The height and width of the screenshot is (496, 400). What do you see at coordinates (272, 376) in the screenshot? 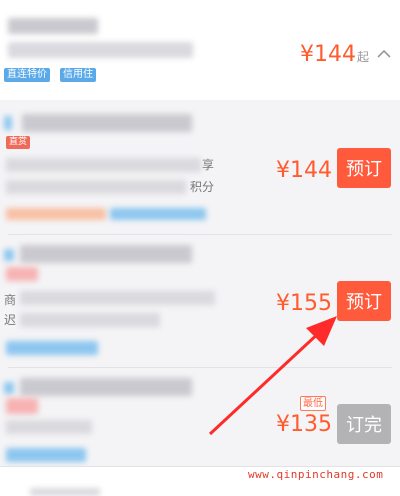
I see `annotation-arrow` at bounding box center [272, 376].